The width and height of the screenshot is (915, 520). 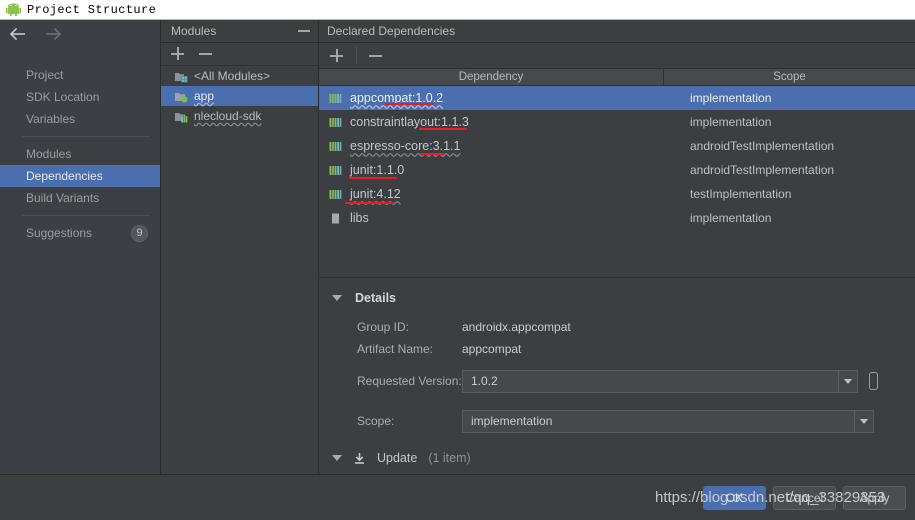 I want to click on add-dependency-button, so click(x=337, y=55).